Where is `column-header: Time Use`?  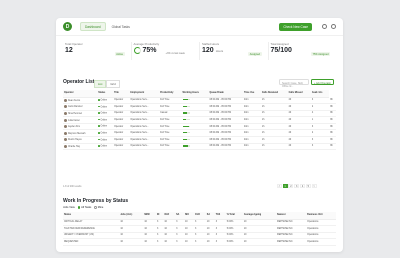
column-header: Time Use is located at coordinates (252, 94).